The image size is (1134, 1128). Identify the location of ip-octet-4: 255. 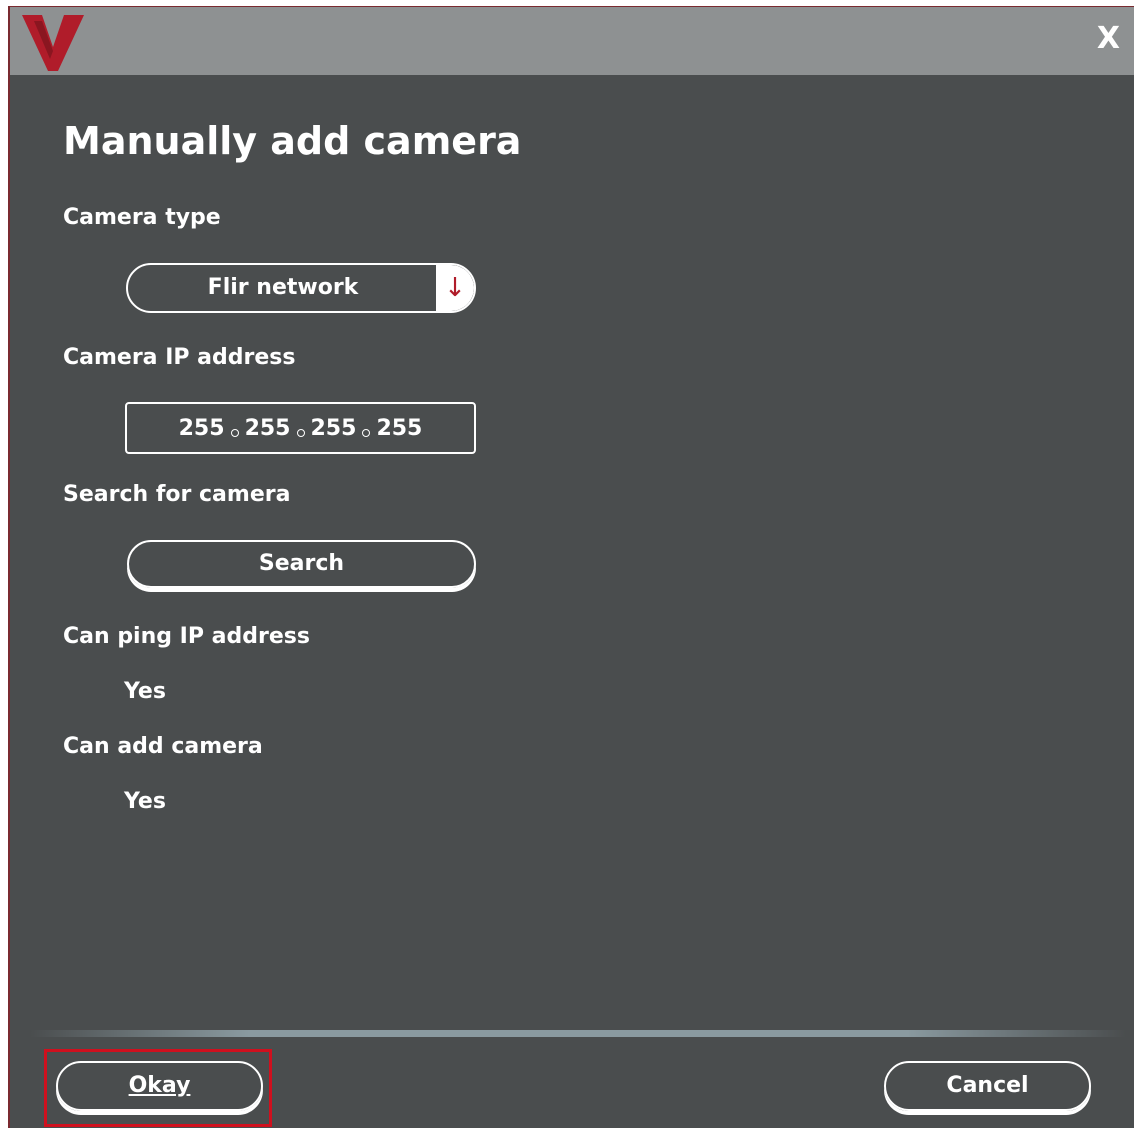
(399, 428).